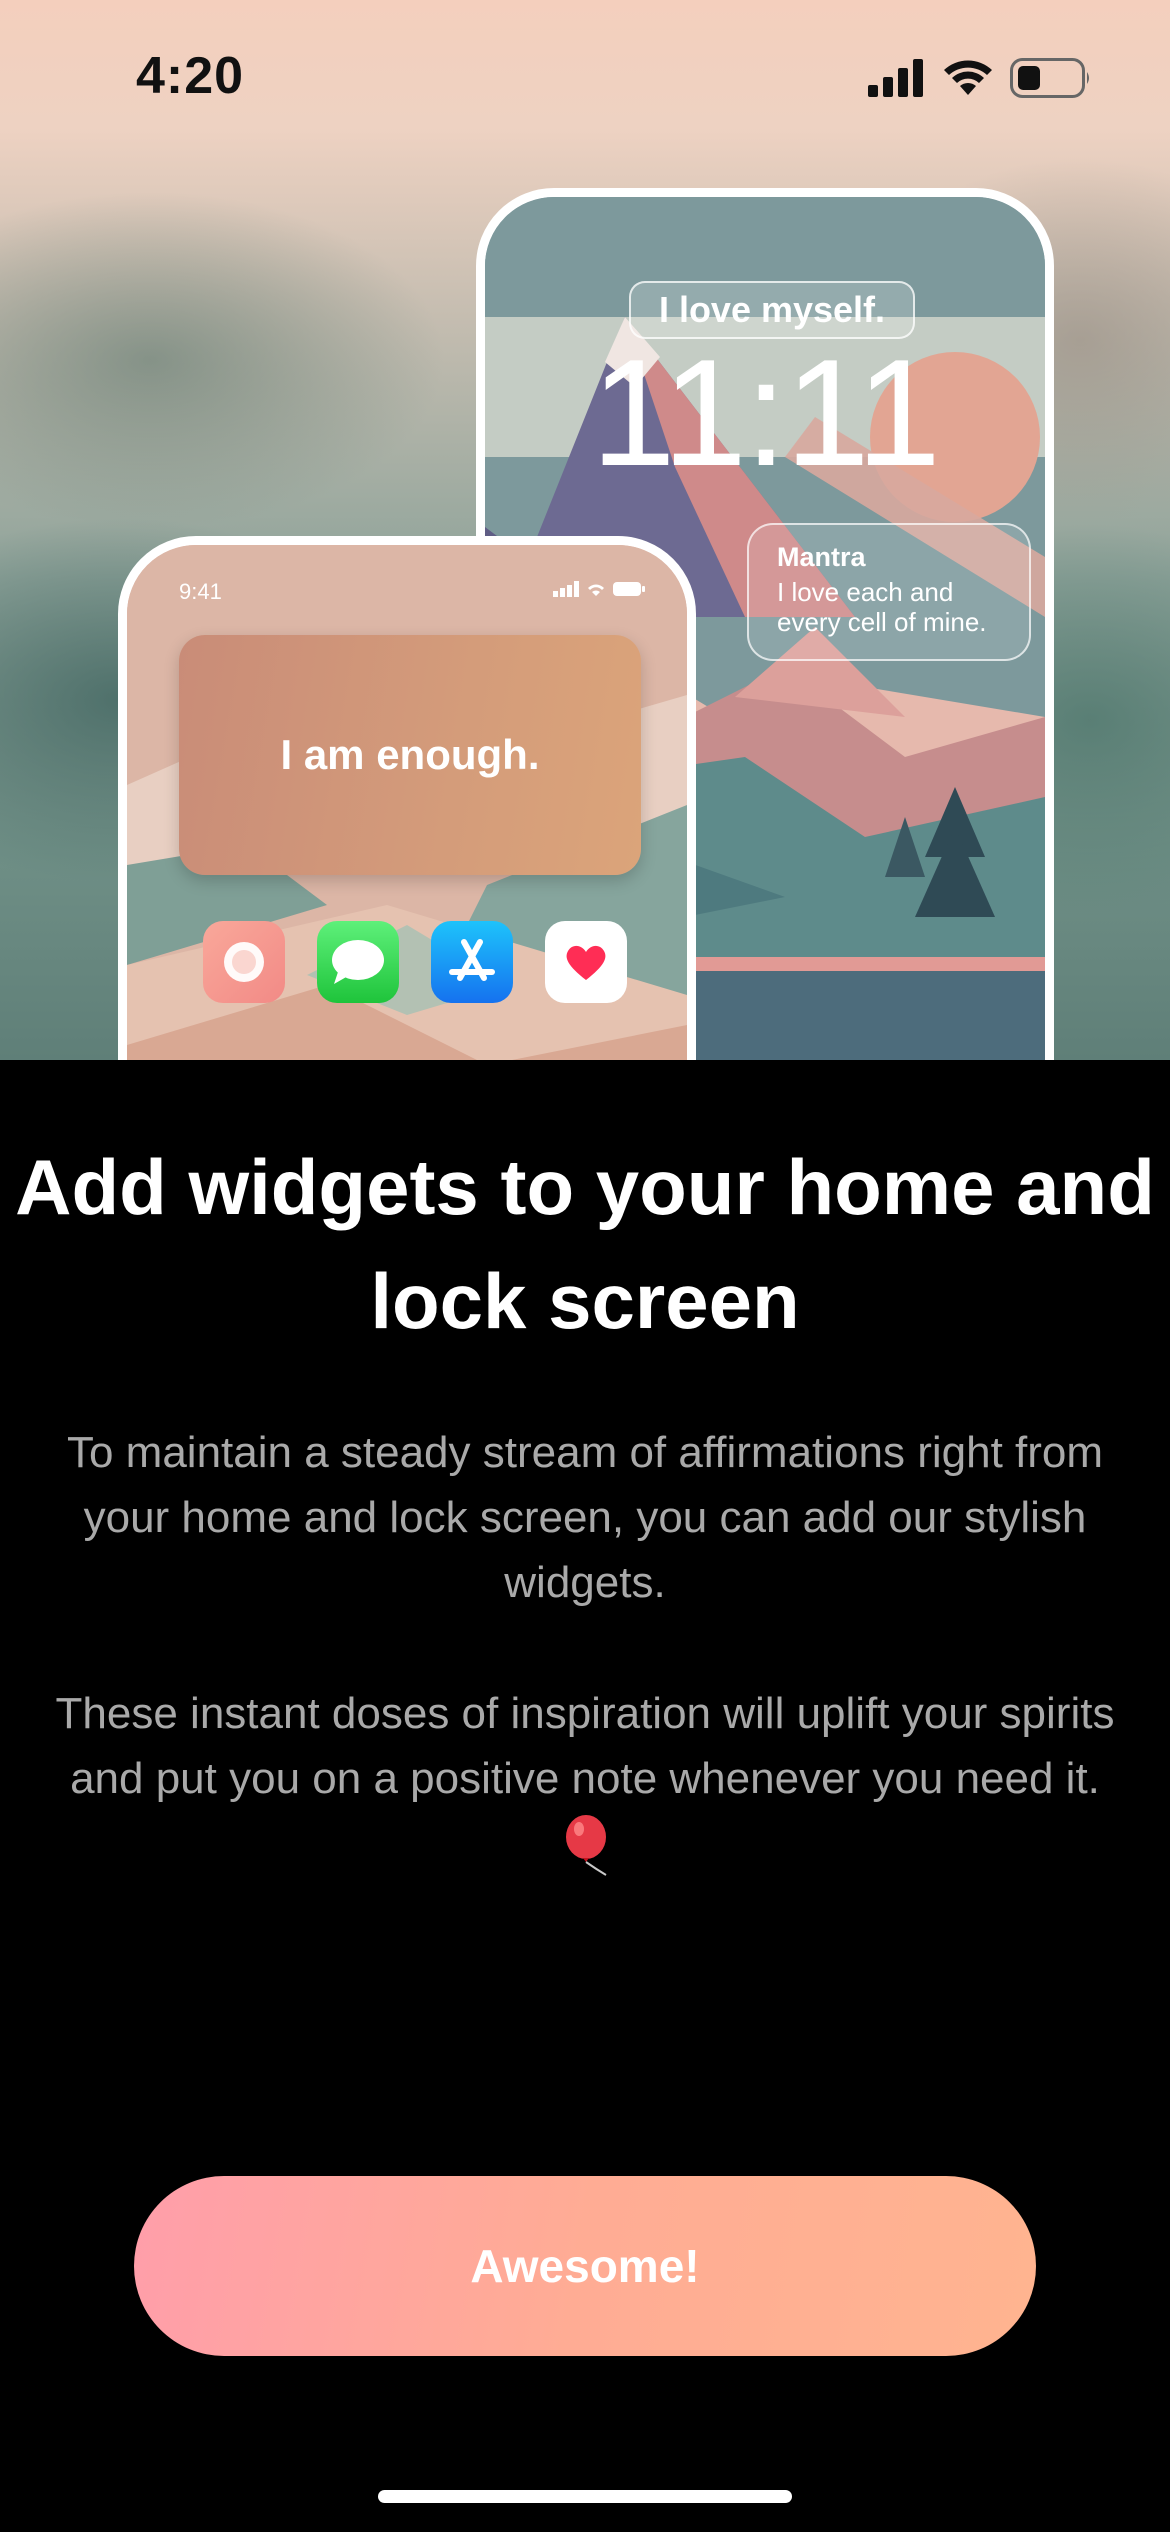 The width and height of the screenshot is (1170, 2532). I want to click on awesome-button: Awesome!, so click(585, 2266).